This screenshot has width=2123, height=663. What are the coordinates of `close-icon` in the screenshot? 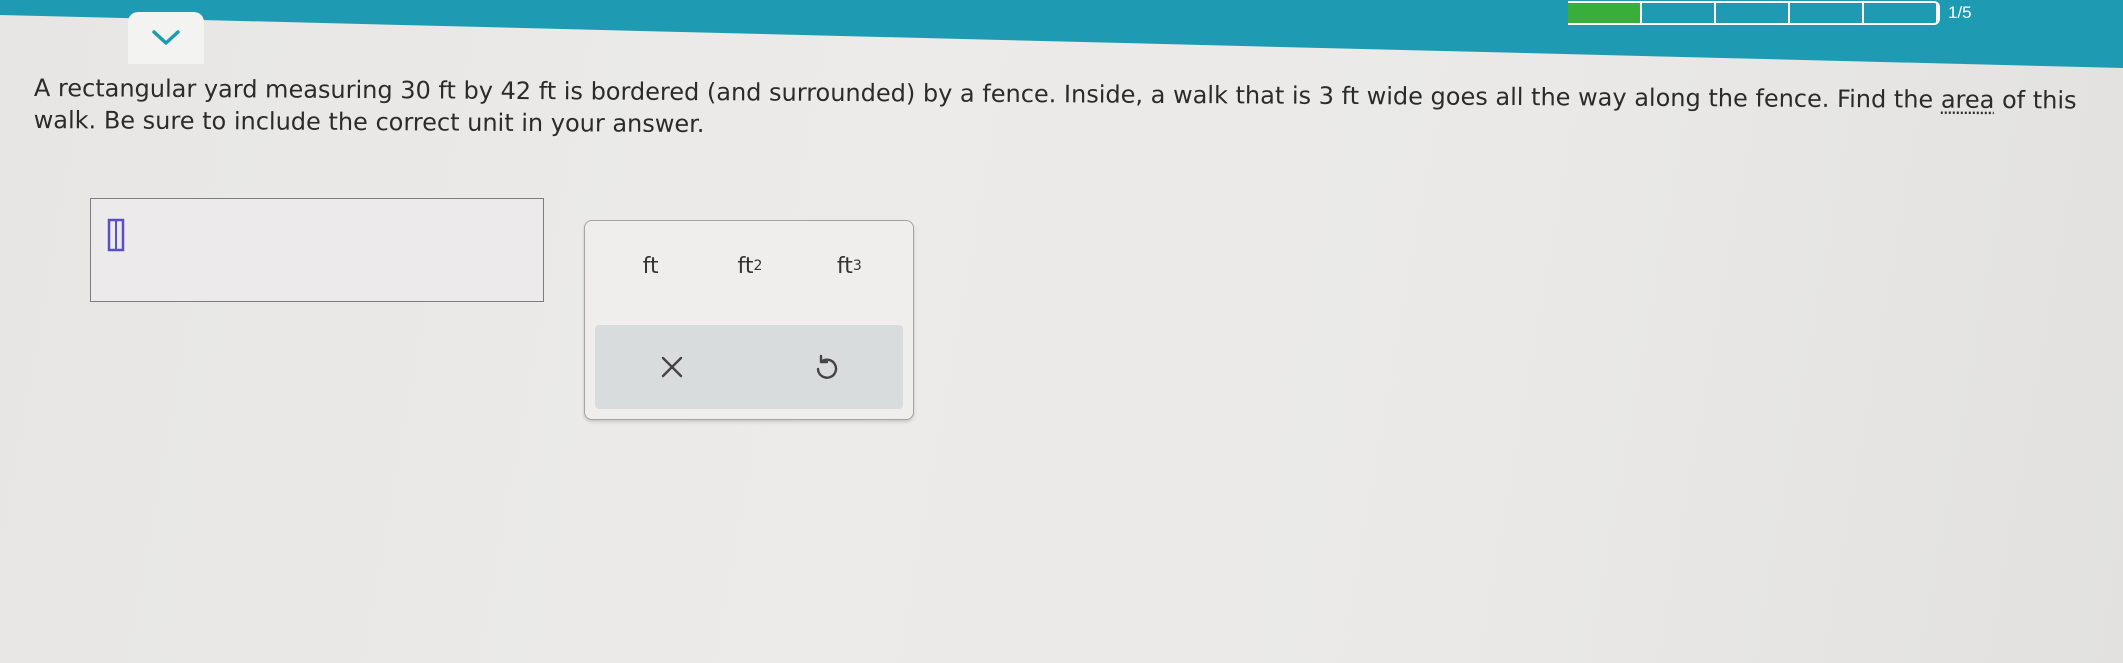 It's located at (672, 367).